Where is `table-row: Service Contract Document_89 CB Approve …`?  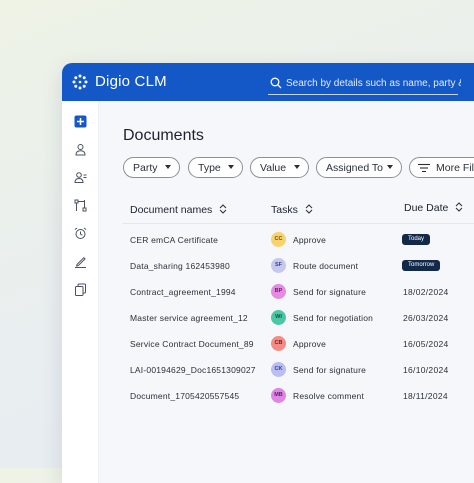 table-row: Service Contract Document_89 CB Approve … is located at coordinates (298, 344).